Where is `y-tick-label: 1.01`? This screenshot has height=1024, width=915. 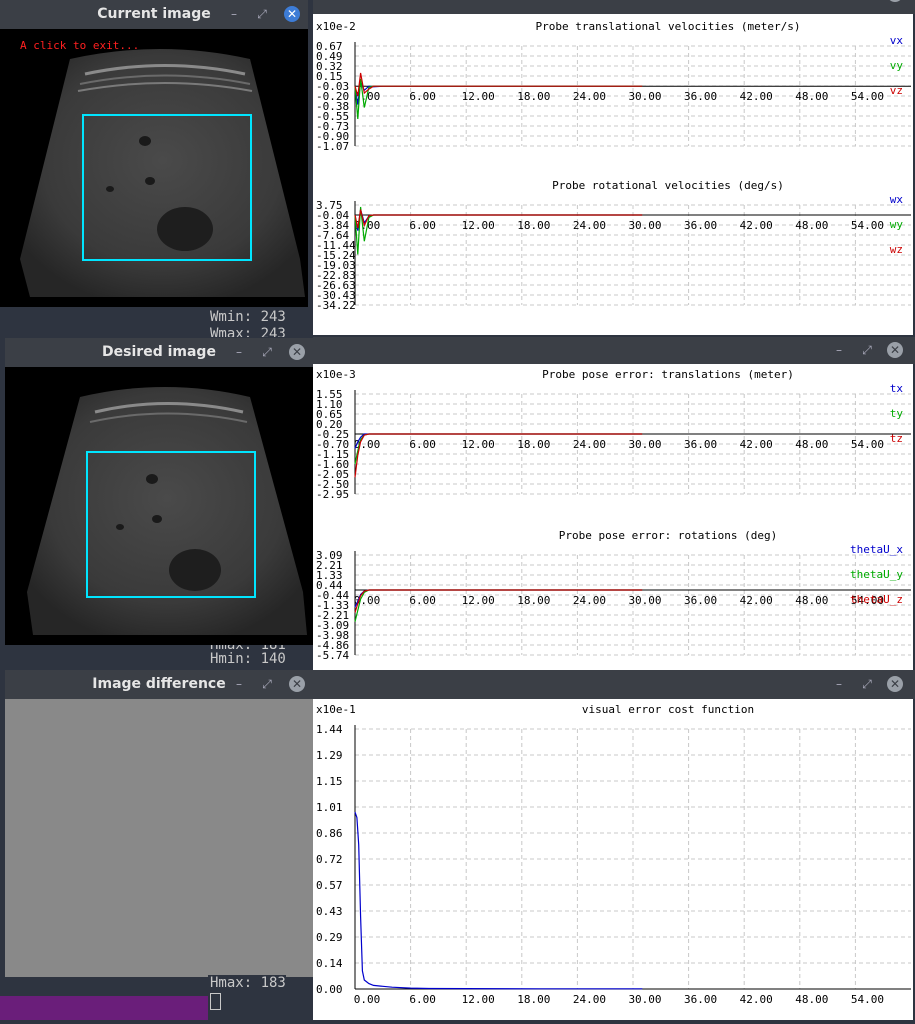
y-tick-label: 1.01 is located at coordinates (329, 807).